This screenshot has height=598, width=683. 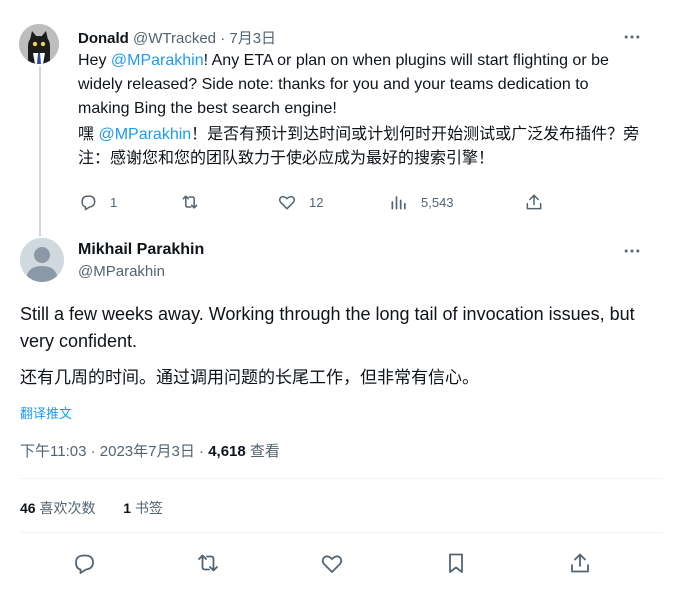 What do you see at coordinates (127, 508) in the screenshot?
I see `bookmarks-stat-count: 1` at bounding box center [127, 508].